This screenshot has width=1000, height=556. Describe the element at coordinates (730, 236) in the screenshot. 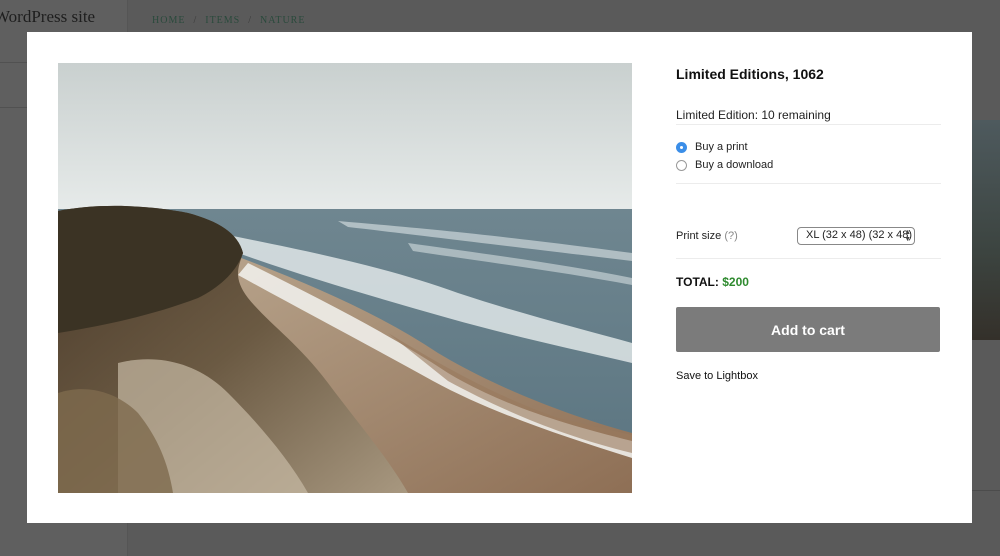

I see `print-size-help: (?)` at that location.